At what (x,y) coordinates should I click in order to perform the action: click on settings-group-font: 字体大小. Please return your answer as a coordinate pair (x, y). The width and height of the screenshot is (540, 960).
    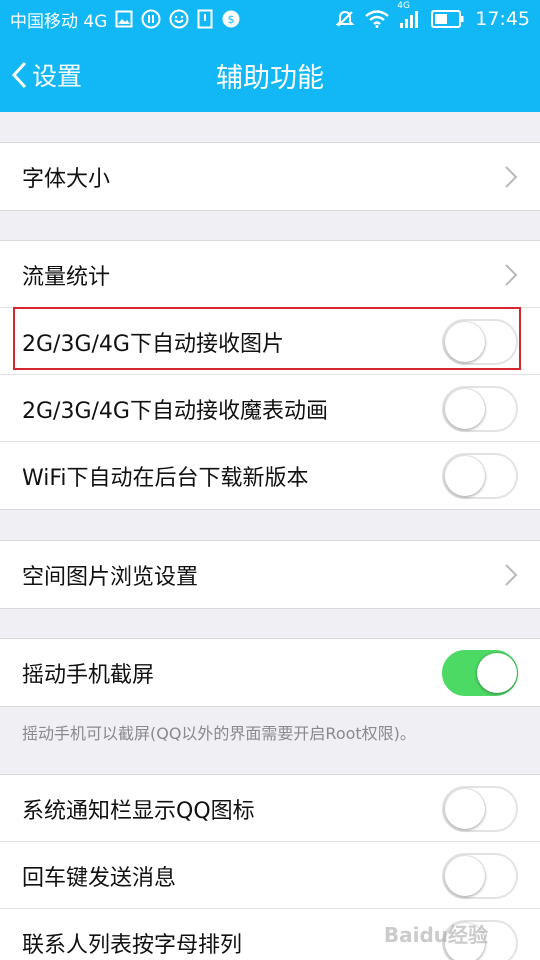
    Looking at the image, I should click on (270, 176).